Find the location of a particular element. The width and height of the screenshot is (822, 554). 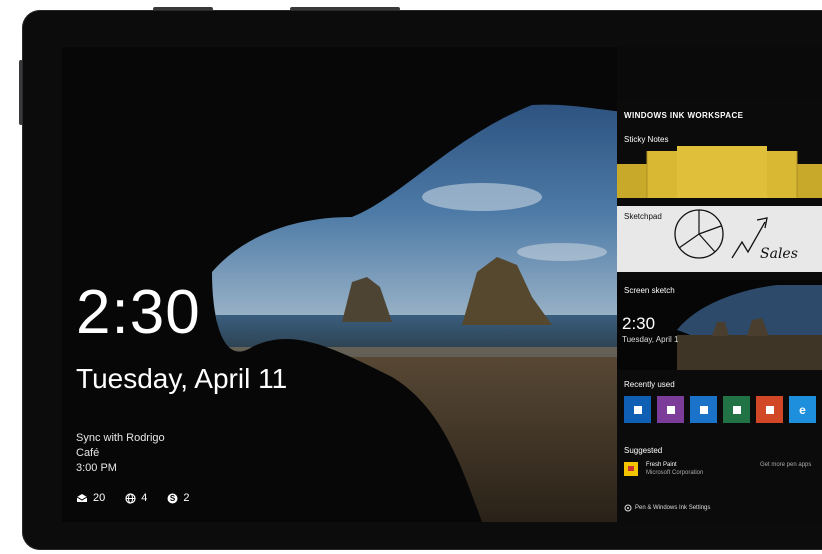

edge-icon: e is located at coordinates (802, 409).